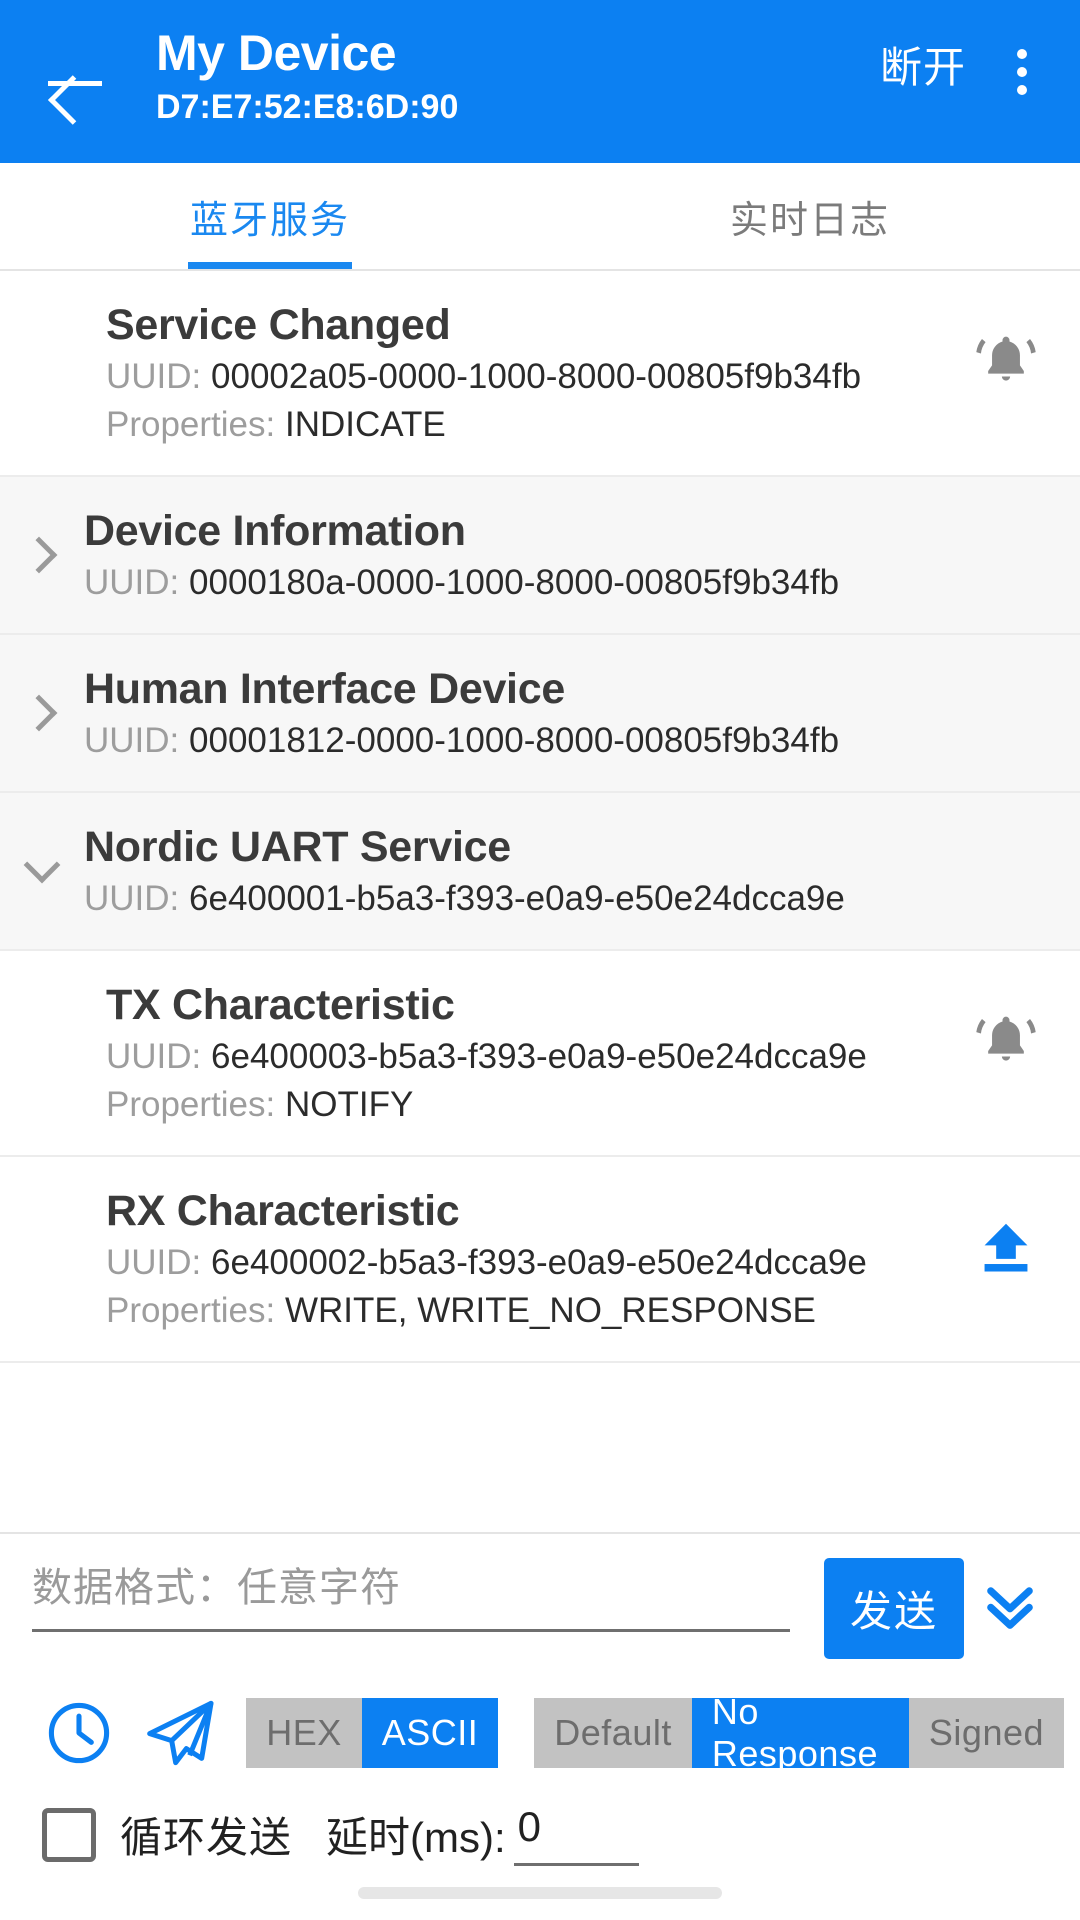  Describe the element at coordinates (517, 898) in the screenshot. I see `uuid-value: 6e400001-b5a3-f393-e0a9-e50e24dcca9e` at that location.